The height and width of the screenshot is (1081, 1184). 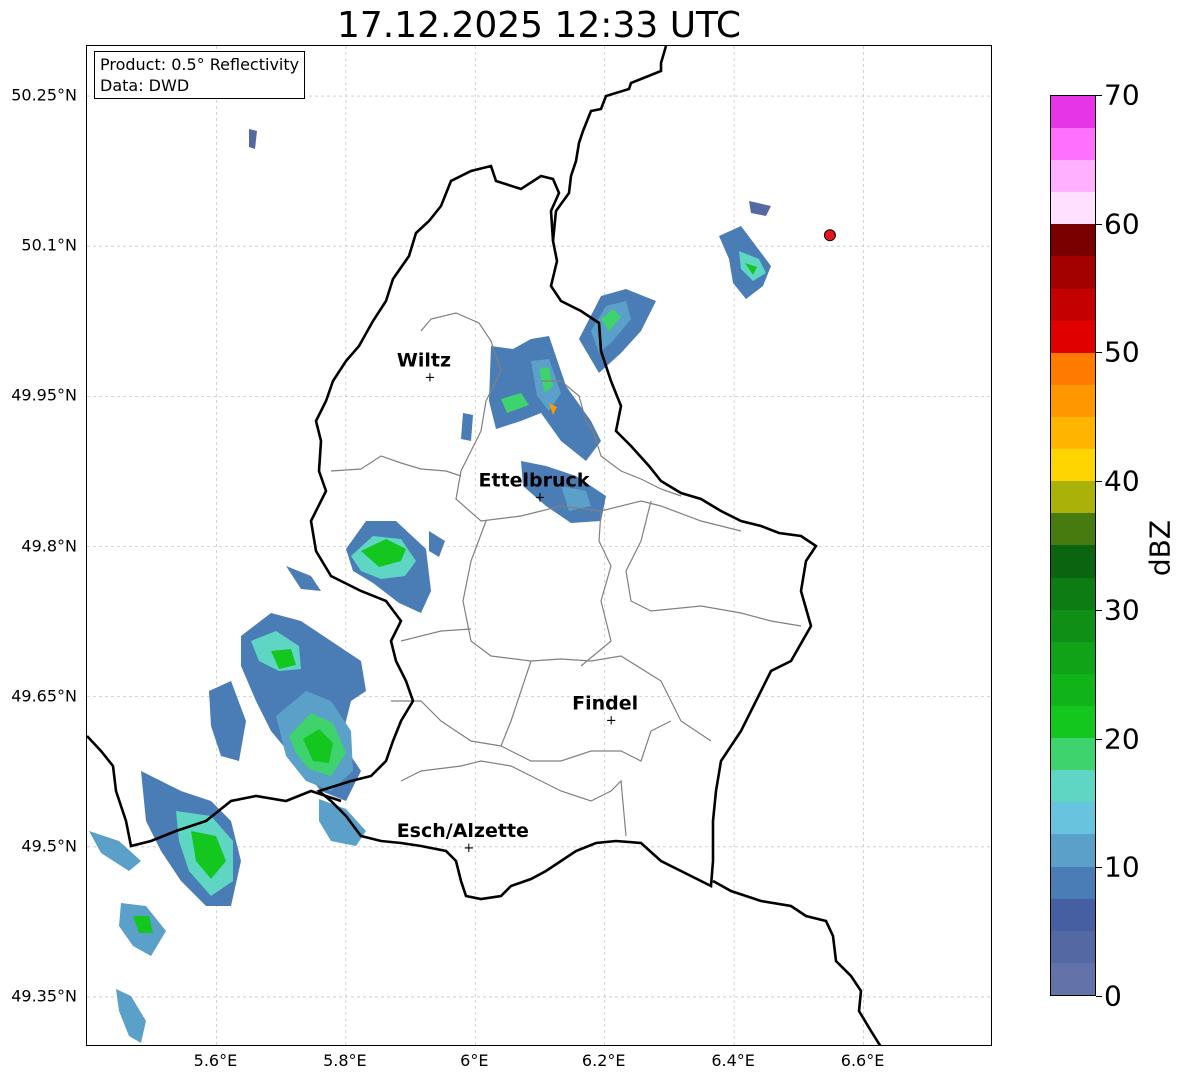 I want to click on lat-tick-label: 49.35°N, so click(x=44, y=996).